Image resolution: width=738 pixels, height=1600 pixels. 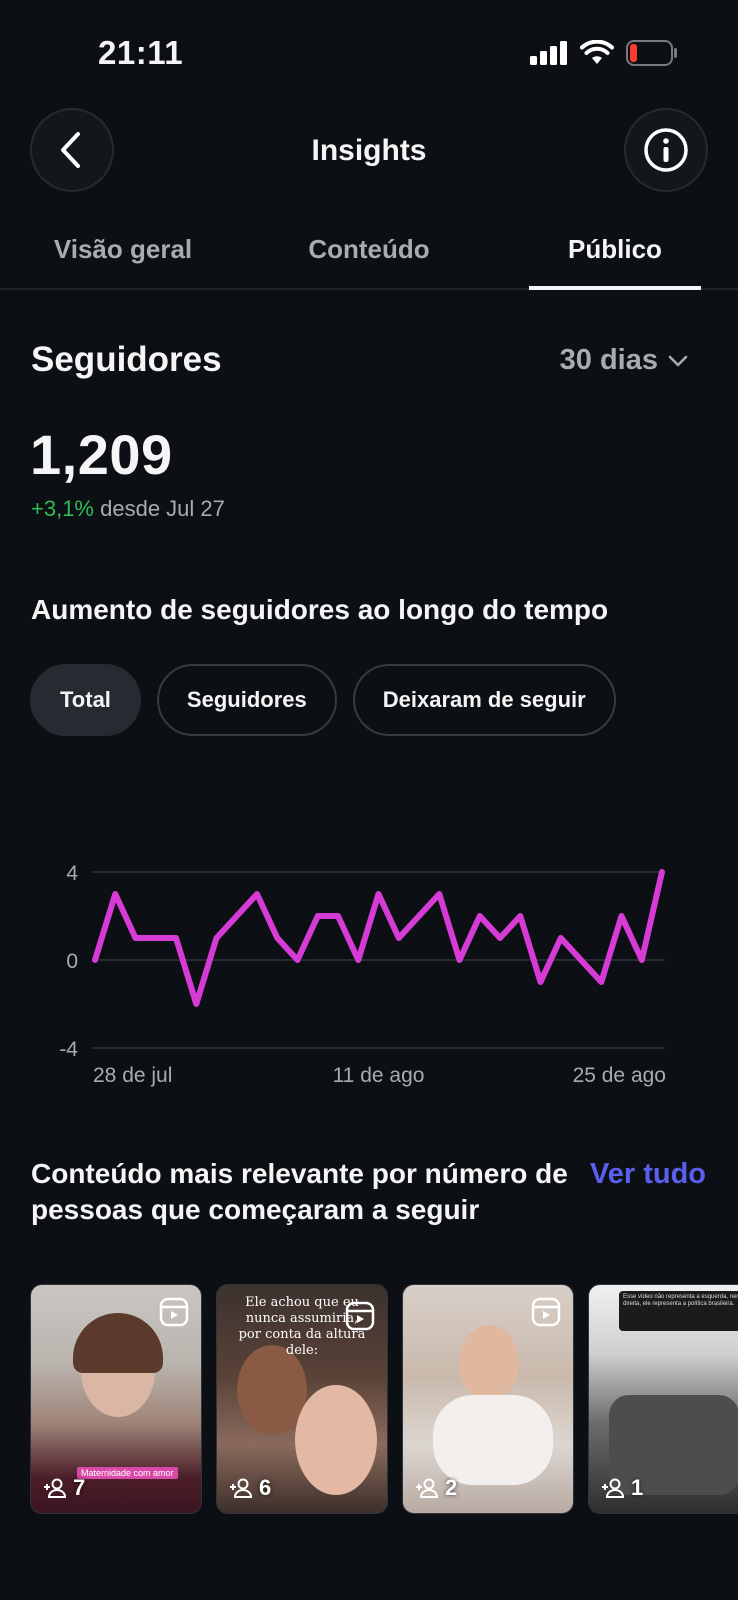 What do you see at coordinates (246, 700) in the screenshot?
I see `filter-chip-followers: Seguidores` at bounding box center [246, 700].